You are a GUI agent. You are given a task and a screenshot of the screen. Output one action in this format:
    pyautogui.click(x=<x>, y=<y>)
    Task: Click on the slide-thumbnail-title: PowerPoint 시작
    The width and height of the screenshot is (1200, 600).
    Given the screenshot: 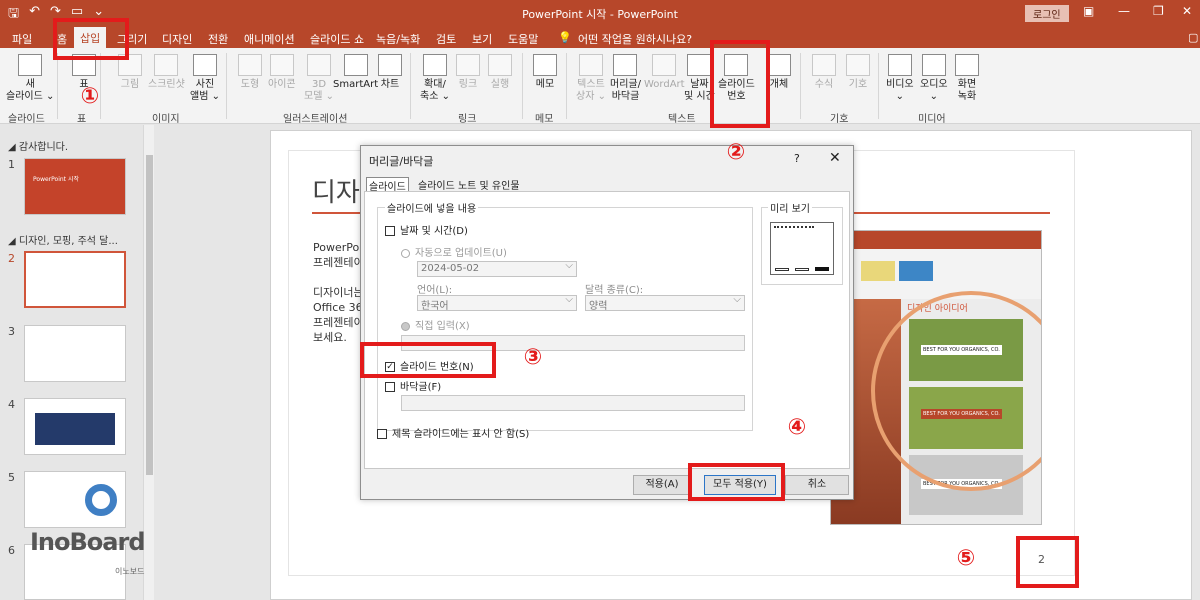 What is the action you would take?
    pyautogui.click(x=56, y=179)
    